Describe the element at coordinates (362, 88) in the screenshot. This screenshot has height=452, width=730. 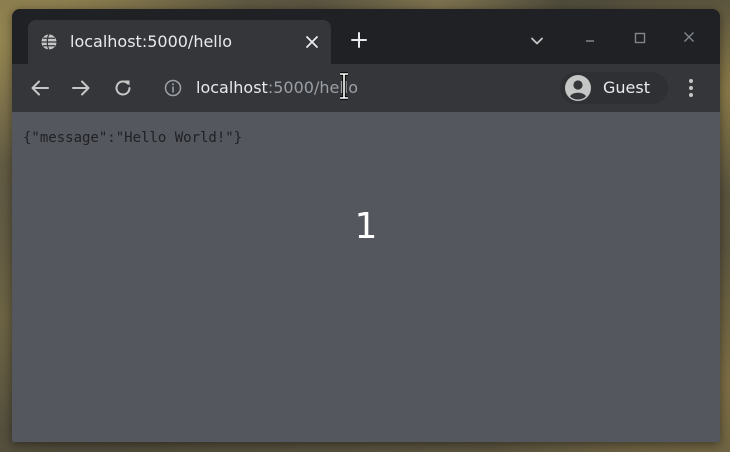
I see `address-bar: localhost:5000/hello` at that location.